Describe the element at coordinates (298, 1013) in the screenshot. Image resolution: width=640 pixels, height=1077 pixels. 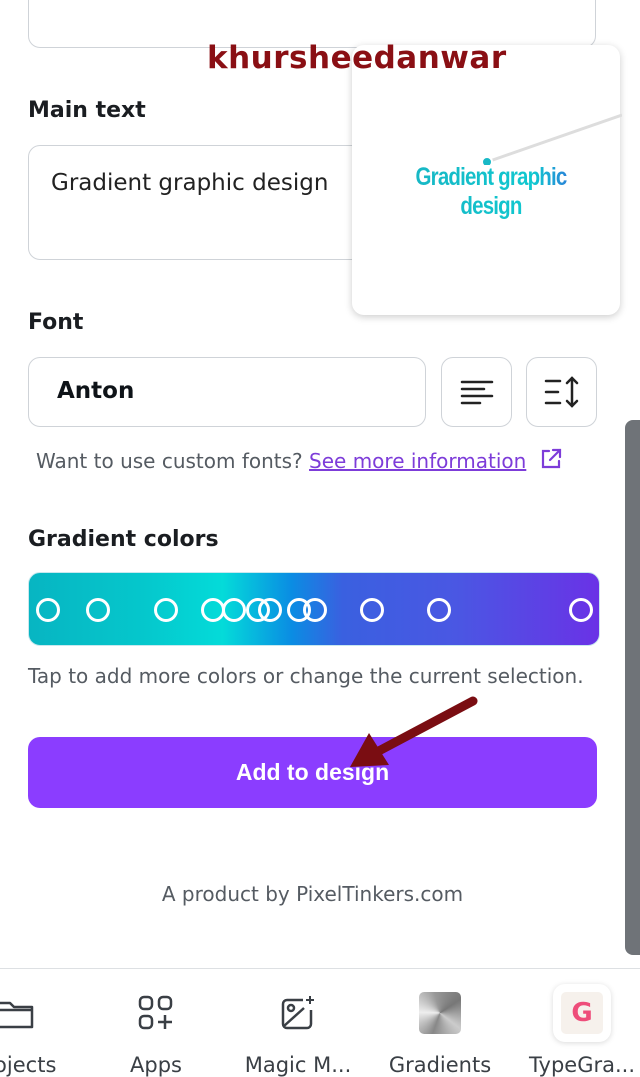
I see `magic-media-icon` at that location.